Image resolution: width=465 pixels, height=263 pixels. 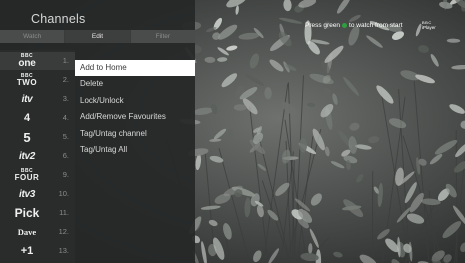 I want to click on green-button-icon, so click(x=345, y=25).